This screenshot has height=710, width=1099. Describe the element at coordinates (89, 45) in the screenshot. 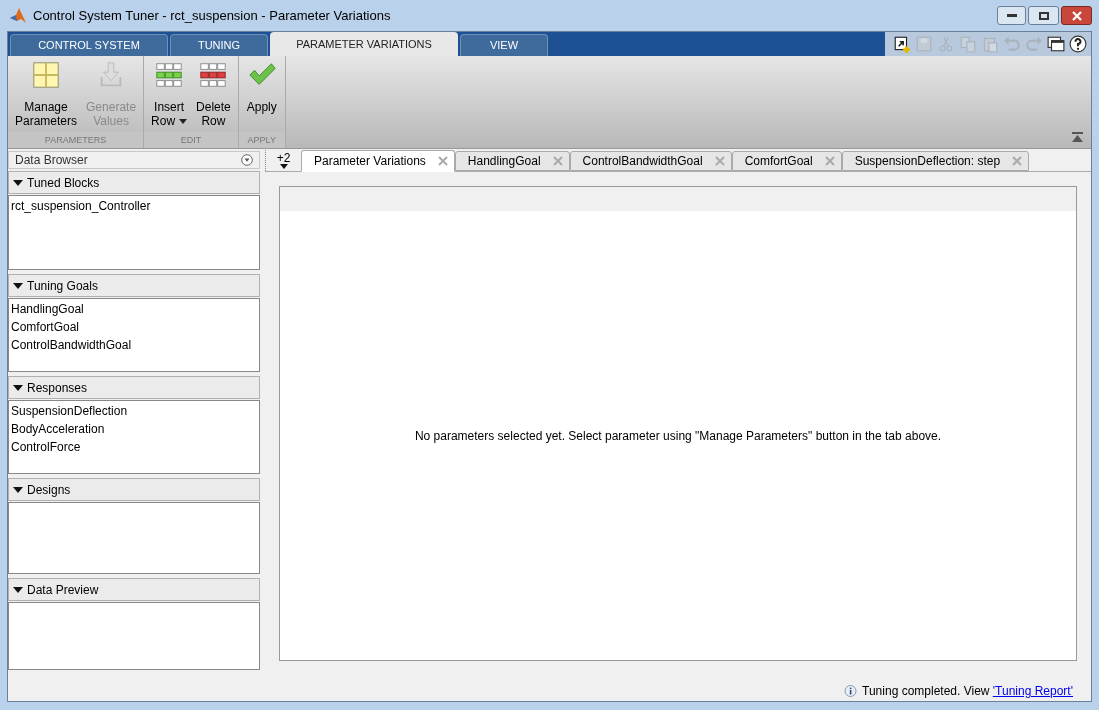

I see `ribbon-tab: CONTROL SYSTEM` at that location.